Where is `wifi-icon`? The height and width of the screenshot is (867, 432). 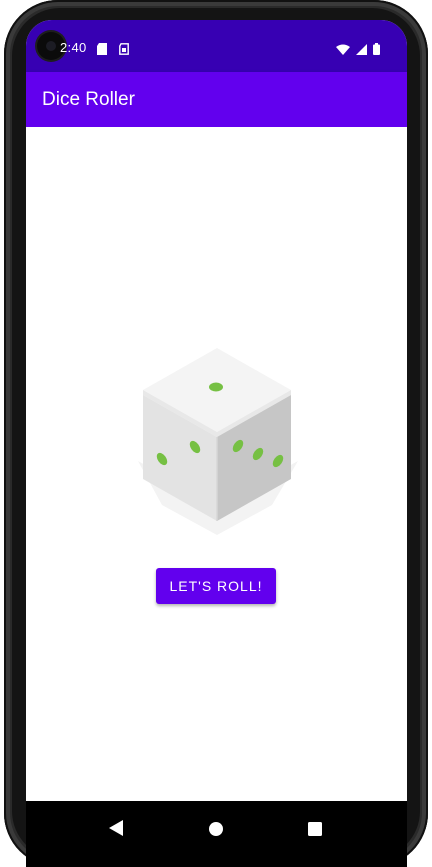 wifi-icon is located at coordinates (343, 49).